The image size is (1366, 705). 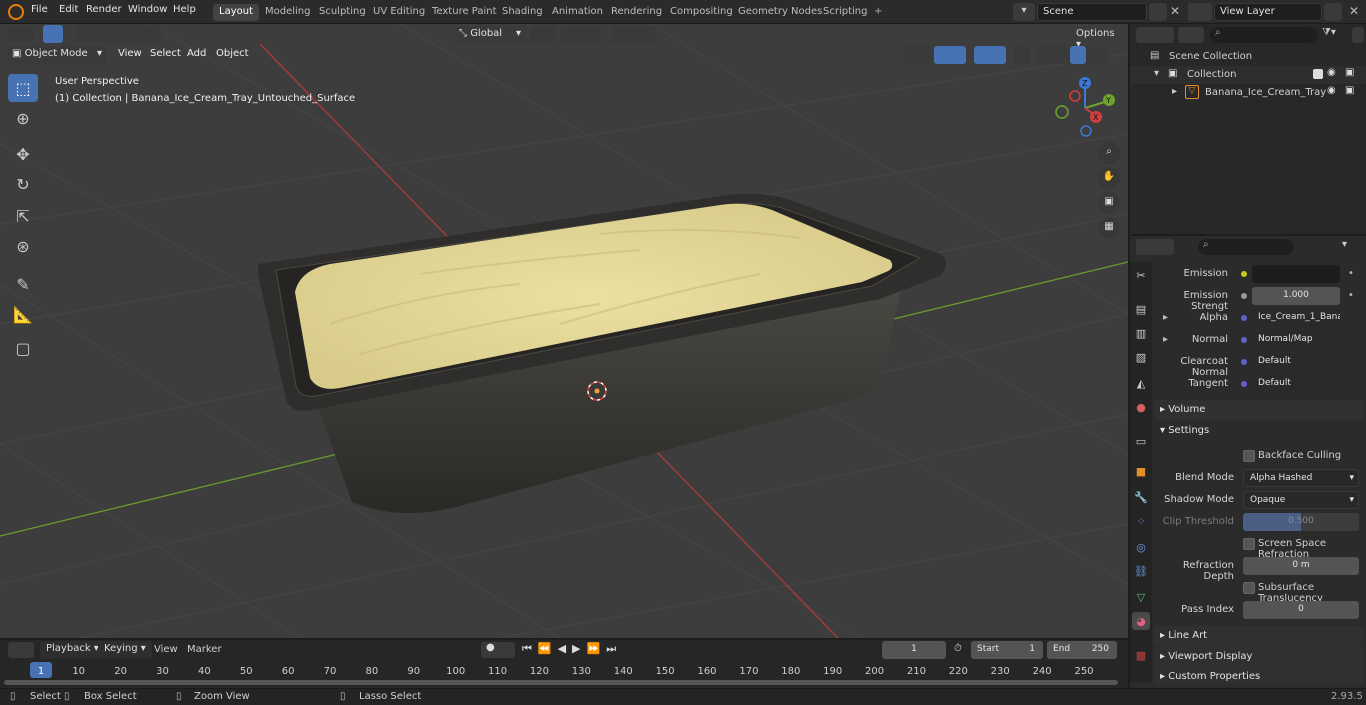 What do you see at coordinates (1007, 650) in the screenshot?
I see `start-frame-field: Start 1` at bounding box center [1007, 650].